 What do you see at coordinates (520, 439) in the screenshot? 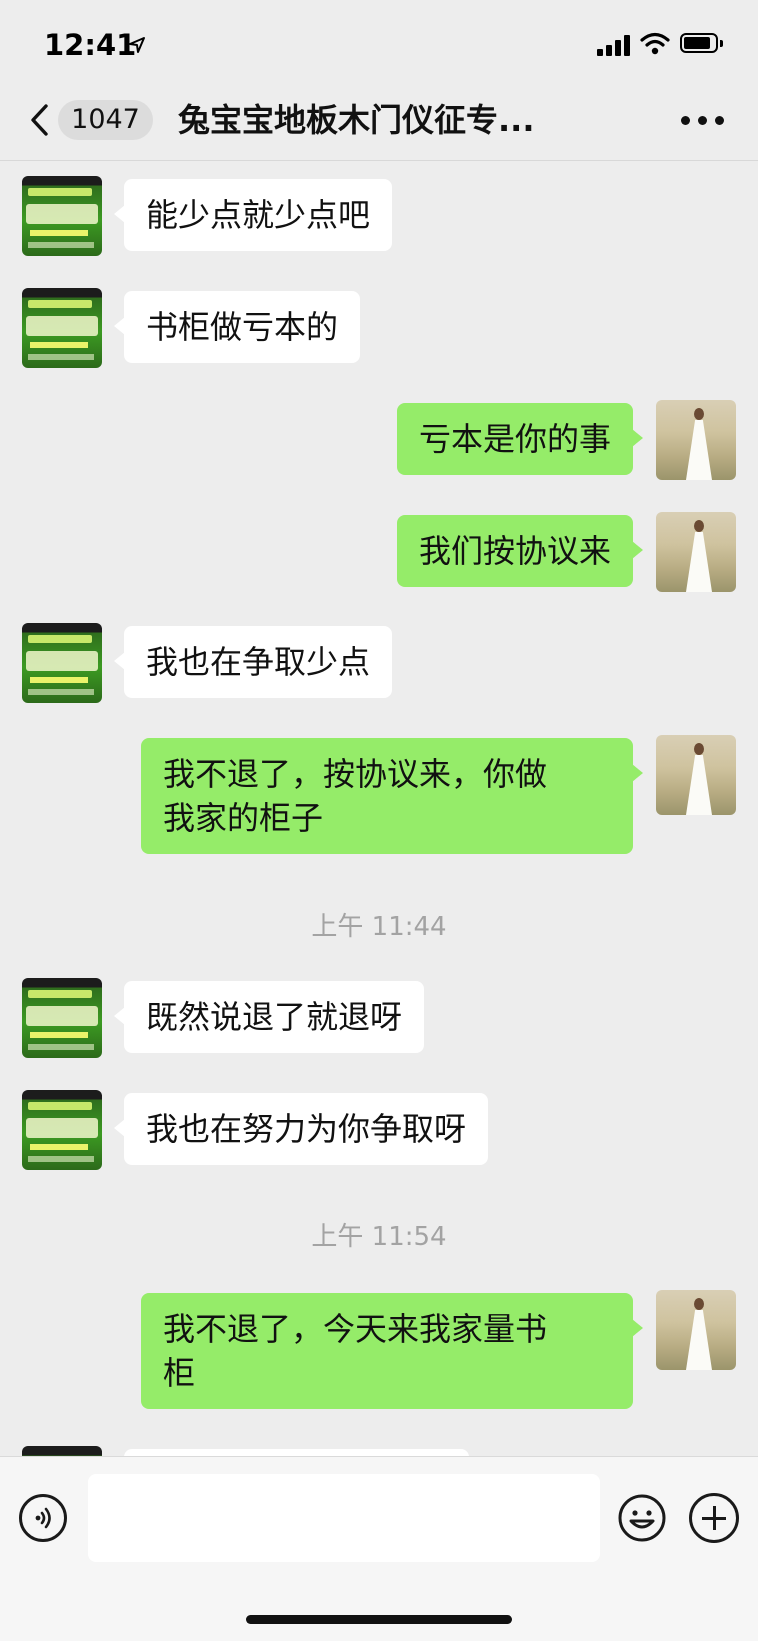
I see `message-bubble: 亏本是你的事` at bounding box center [520, 439].